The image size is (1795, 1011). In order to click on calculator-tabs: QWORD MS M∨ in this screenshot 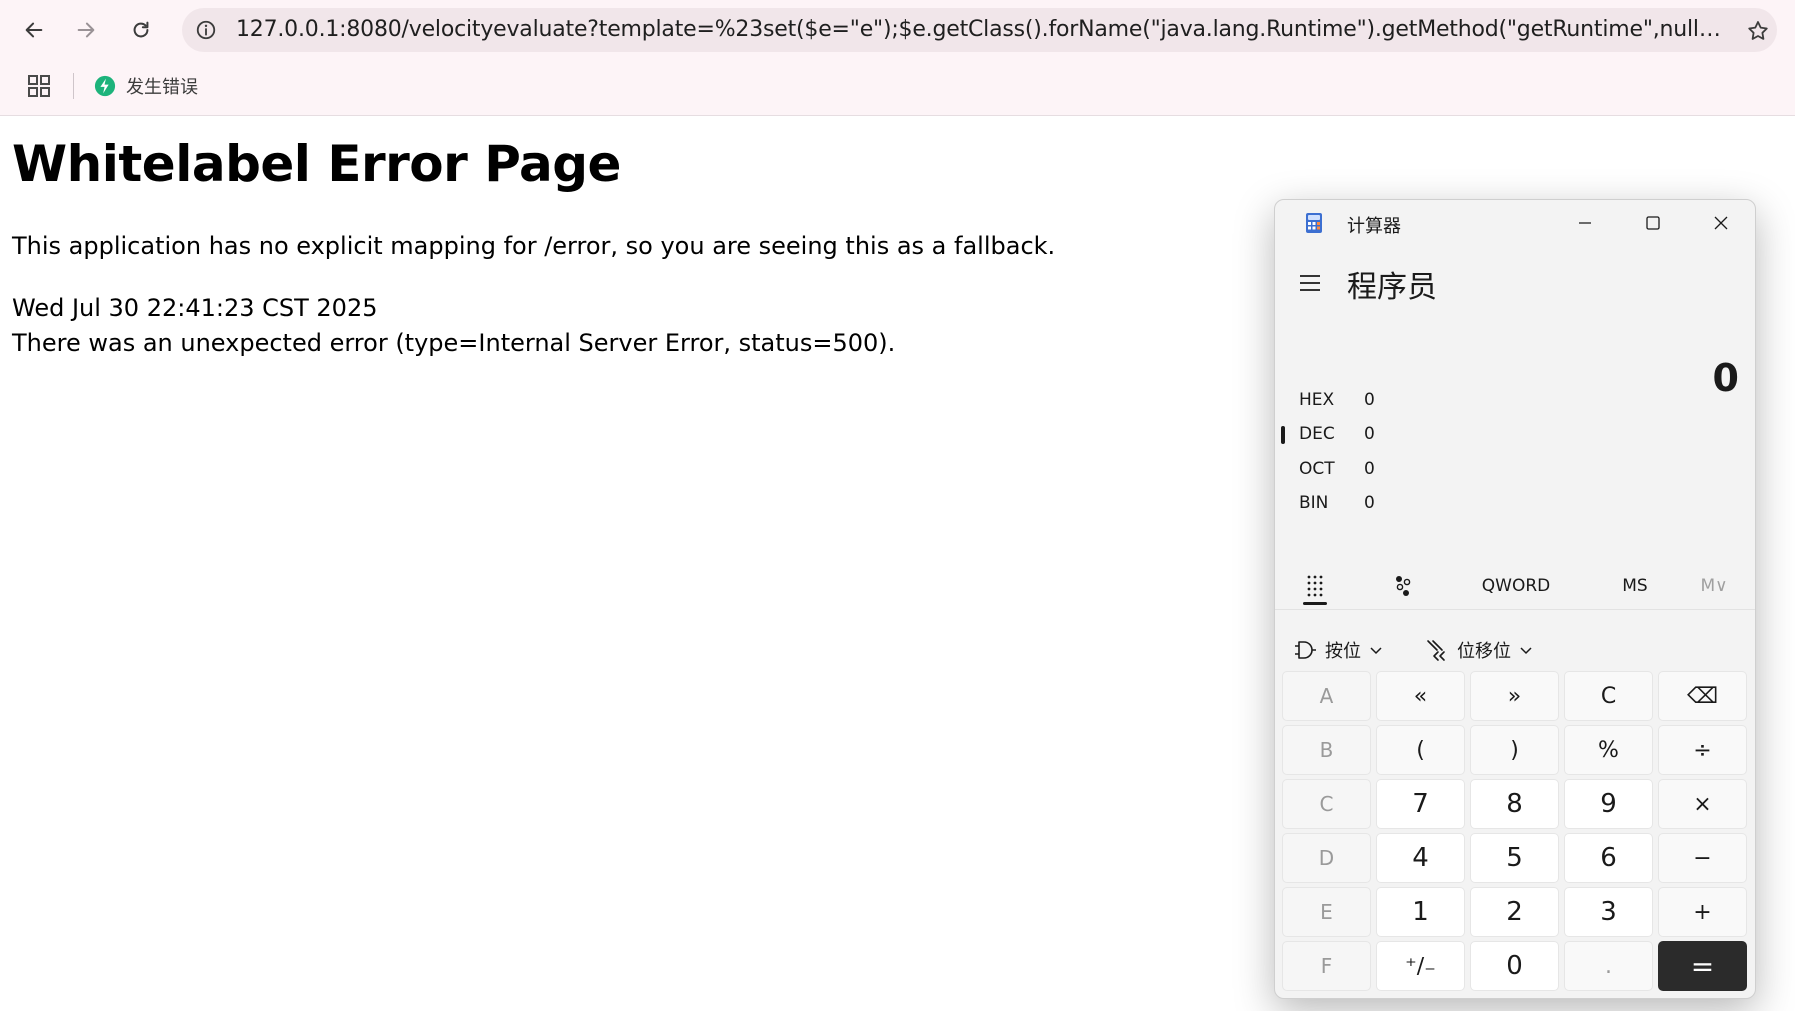, I will do `click(1515, 586)`.